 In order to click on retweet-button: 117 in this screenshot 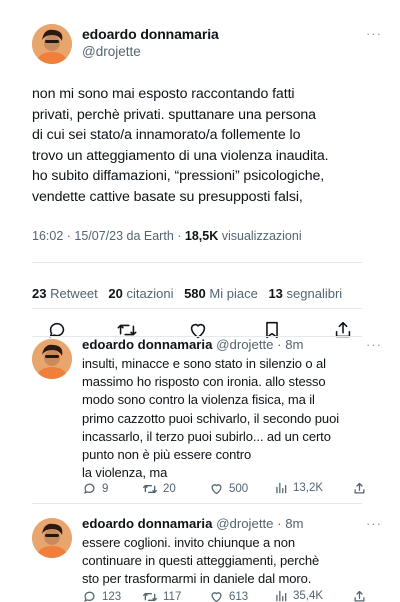, I will do `click(161, 595)`.